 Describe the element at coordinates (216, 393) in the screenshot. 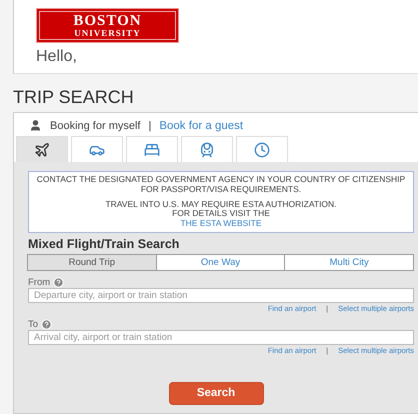

I see `search-button: Search` at that location.